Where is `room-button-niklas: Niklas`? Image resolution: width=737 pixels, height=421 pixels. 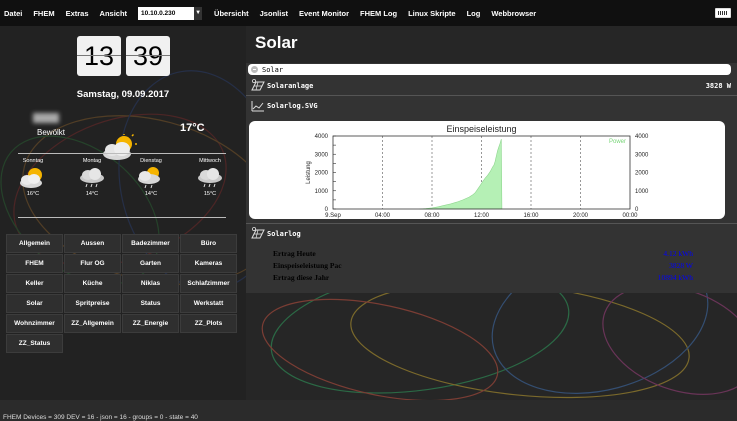 room-button-niklas: Niklas is located at coordinates (150, 283).